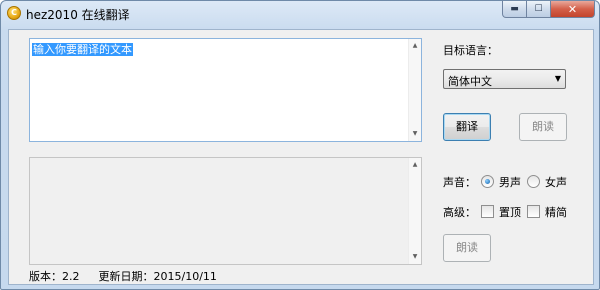 This screenshot has width=600, height=290. What do you see at coordinates (78, 15) in the screenshot?
I see `window-title: hez2010 在线翻译` at bounding box center [78, 15].